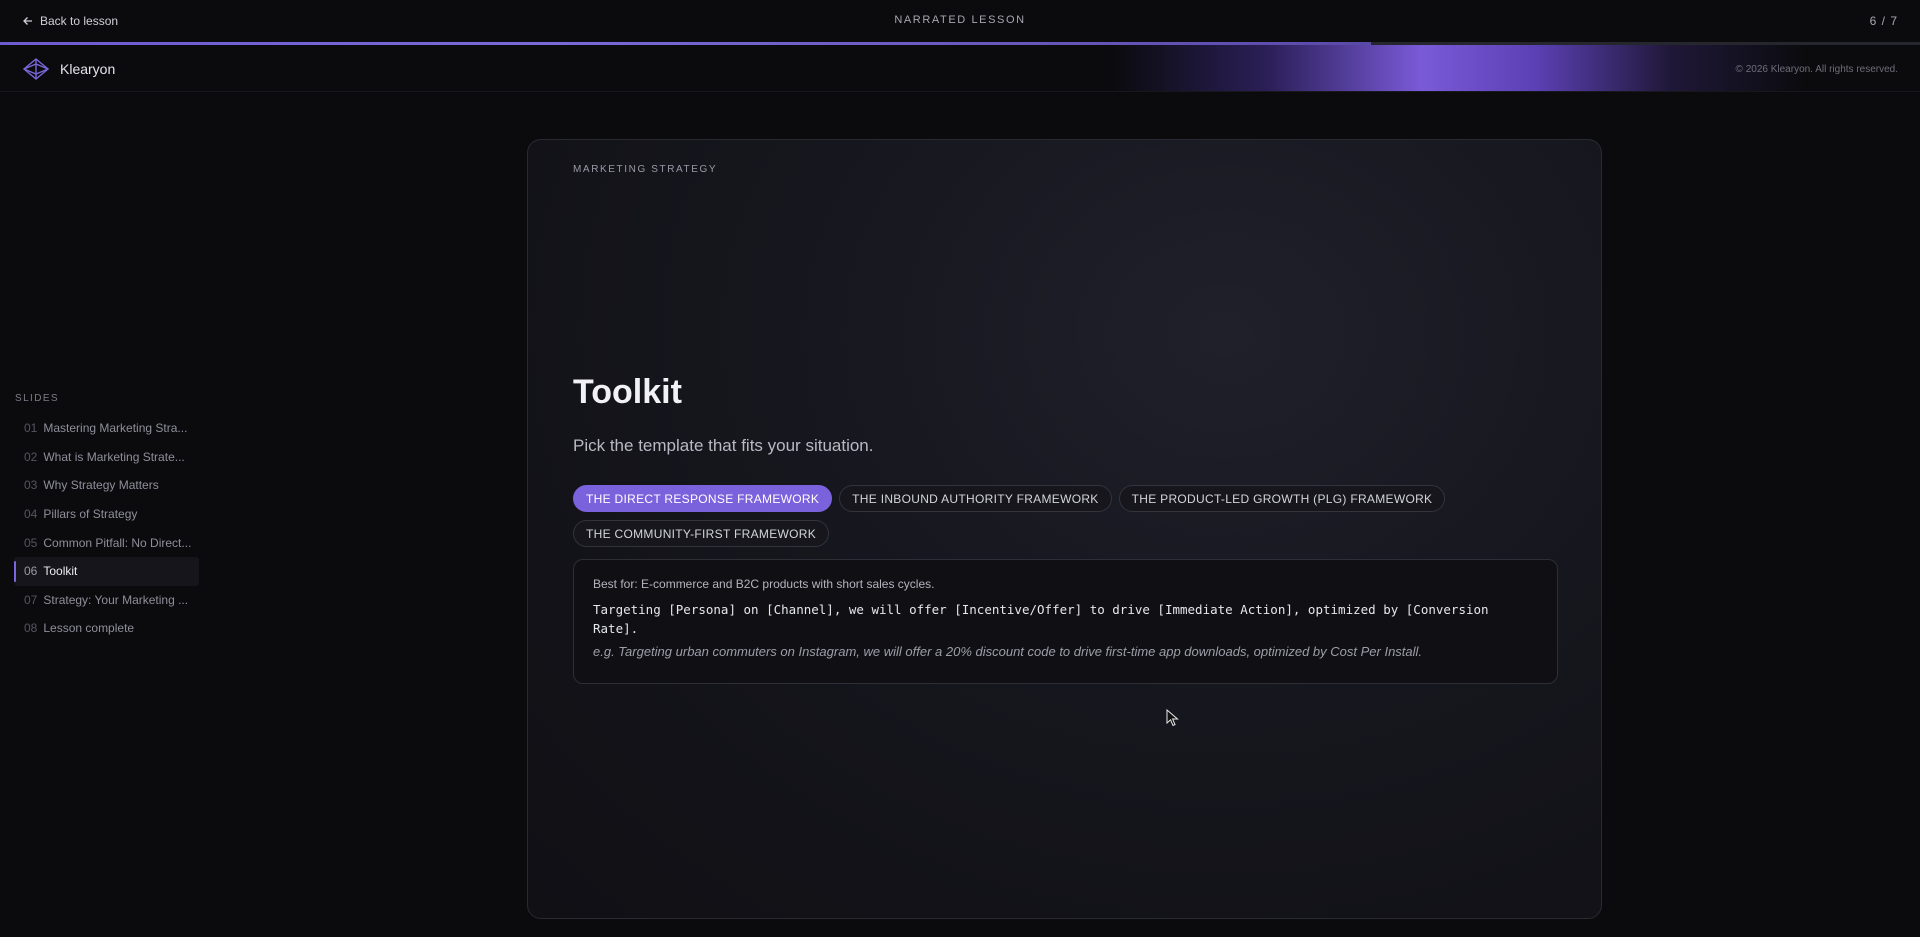 The height and width of the screenshot is (937, 1920). What do you see at coordinates (975, 498) in the screenshot?
I see `tab-inbound-authority: THE INBOUND AUTHORITY FRAMEWORK` at bounding box center [975, 498].